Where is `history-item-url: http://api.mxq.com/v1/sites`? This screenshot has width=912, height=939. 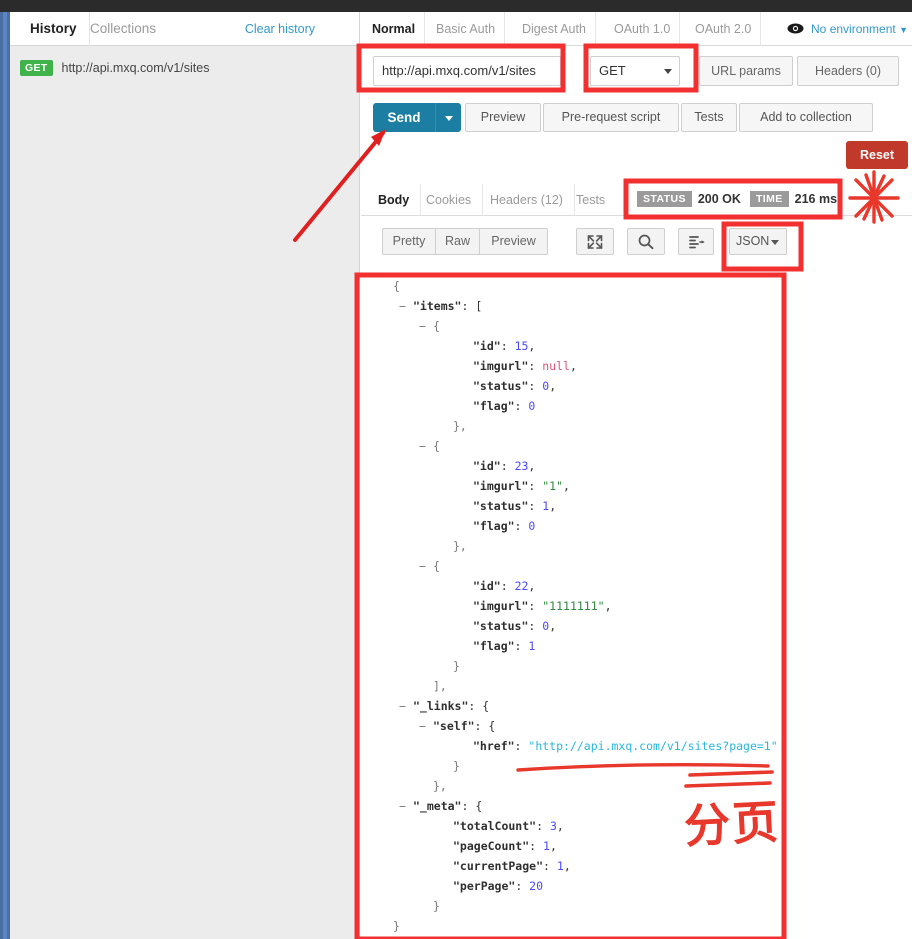 history-item-url: http://api.mxq.com/v1/sites is located at coordinates (135, 67).